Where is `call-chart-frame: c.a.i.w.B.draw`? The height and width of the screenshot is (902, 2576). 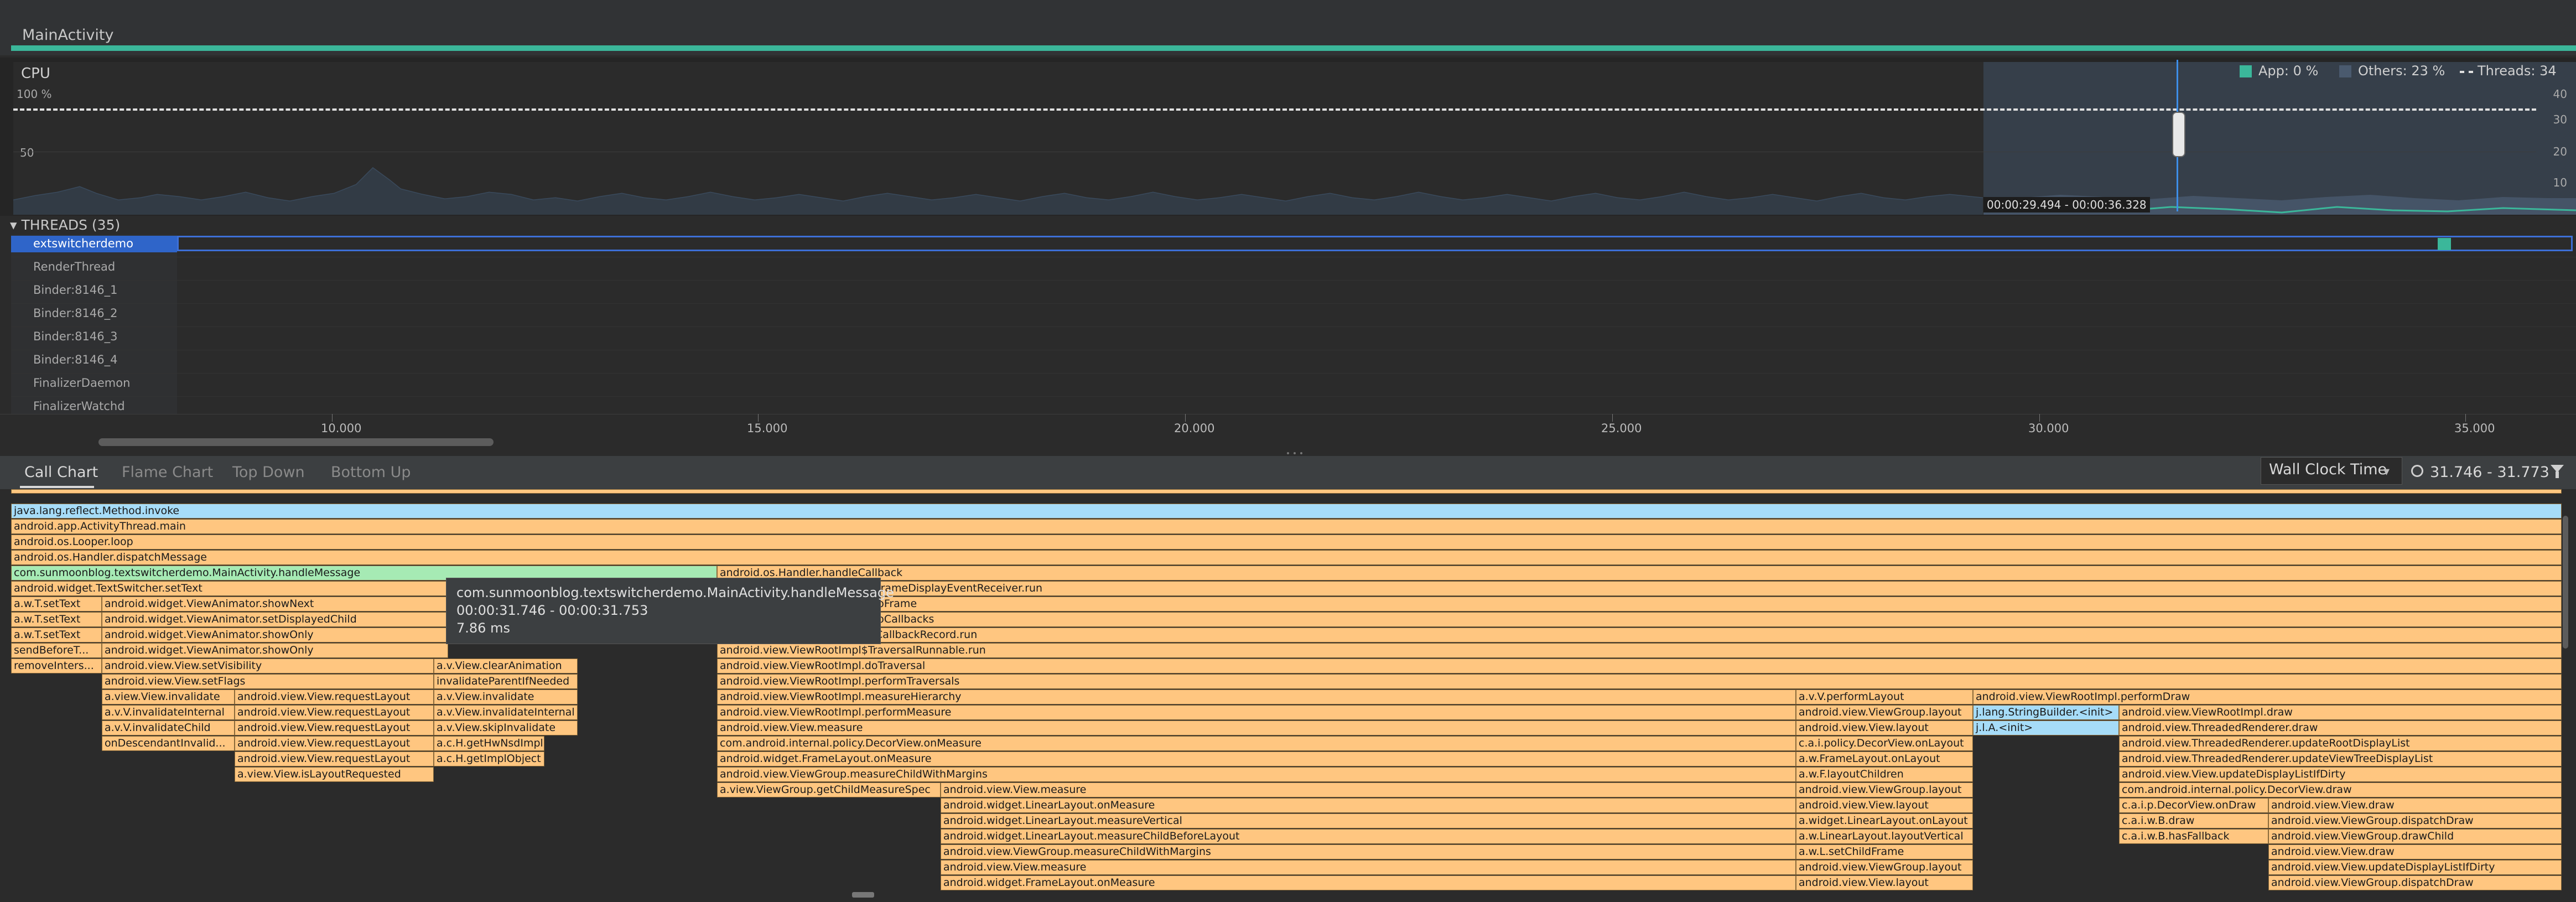
call-chart-frame: c.a.i.w.B.draw is located at coordinates (2193, 820).